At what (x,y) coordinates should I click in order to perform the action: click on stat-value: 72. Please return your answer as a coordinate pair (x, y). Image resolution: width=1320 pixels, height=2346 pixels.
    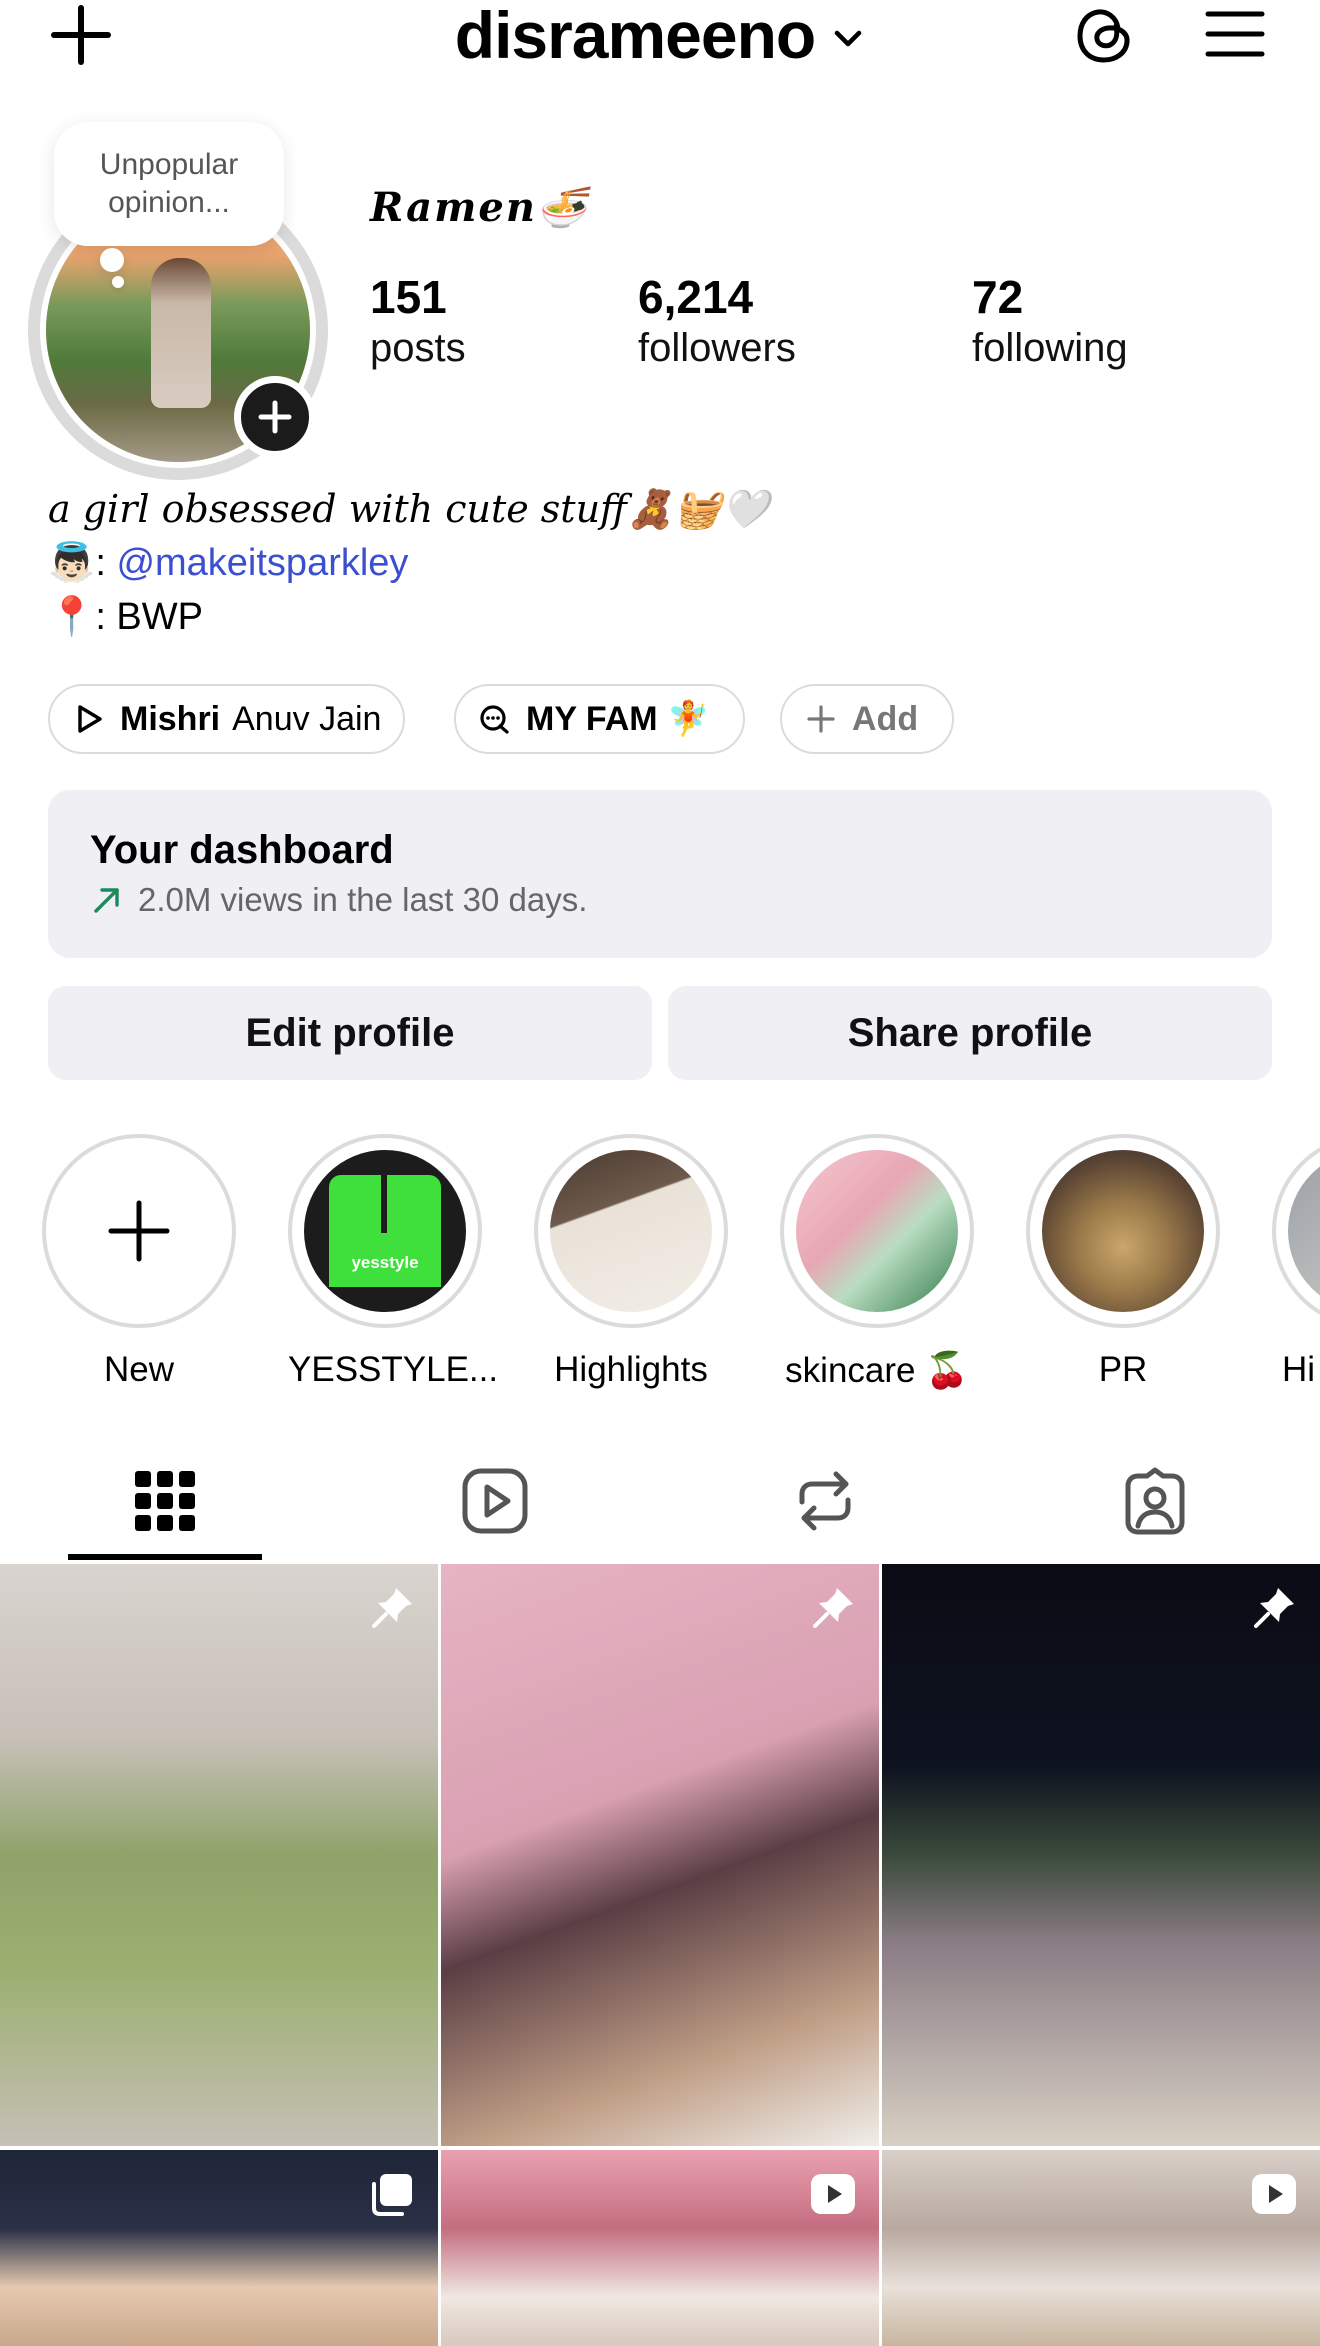
    Looking at the image, I should click on (998, 297).